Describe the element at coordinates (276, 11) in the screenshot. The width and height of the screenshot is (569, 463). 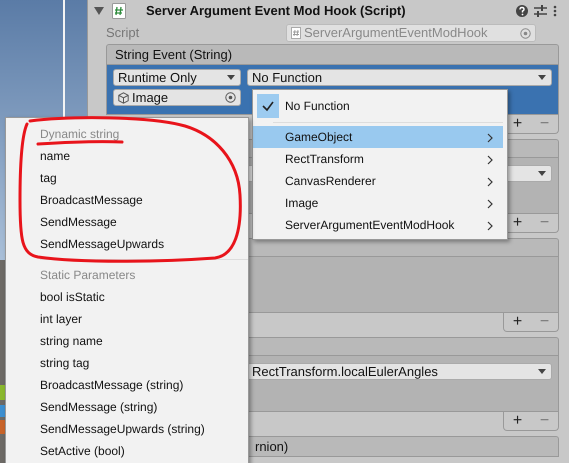
I see `component-title: Server Argument Event Mod Hook (Script)` at that location.